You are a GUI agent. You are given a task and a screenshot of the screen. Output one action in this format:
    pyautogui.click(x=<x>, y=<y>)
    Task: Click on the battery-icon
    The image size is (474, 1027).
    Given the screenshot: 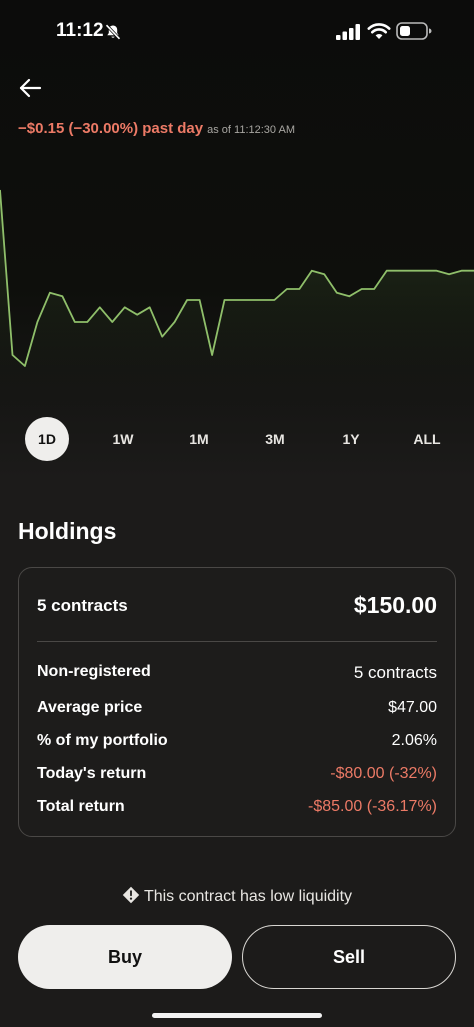 What is the action you would take?
    pyautogui.click(x=414, y=31)
    